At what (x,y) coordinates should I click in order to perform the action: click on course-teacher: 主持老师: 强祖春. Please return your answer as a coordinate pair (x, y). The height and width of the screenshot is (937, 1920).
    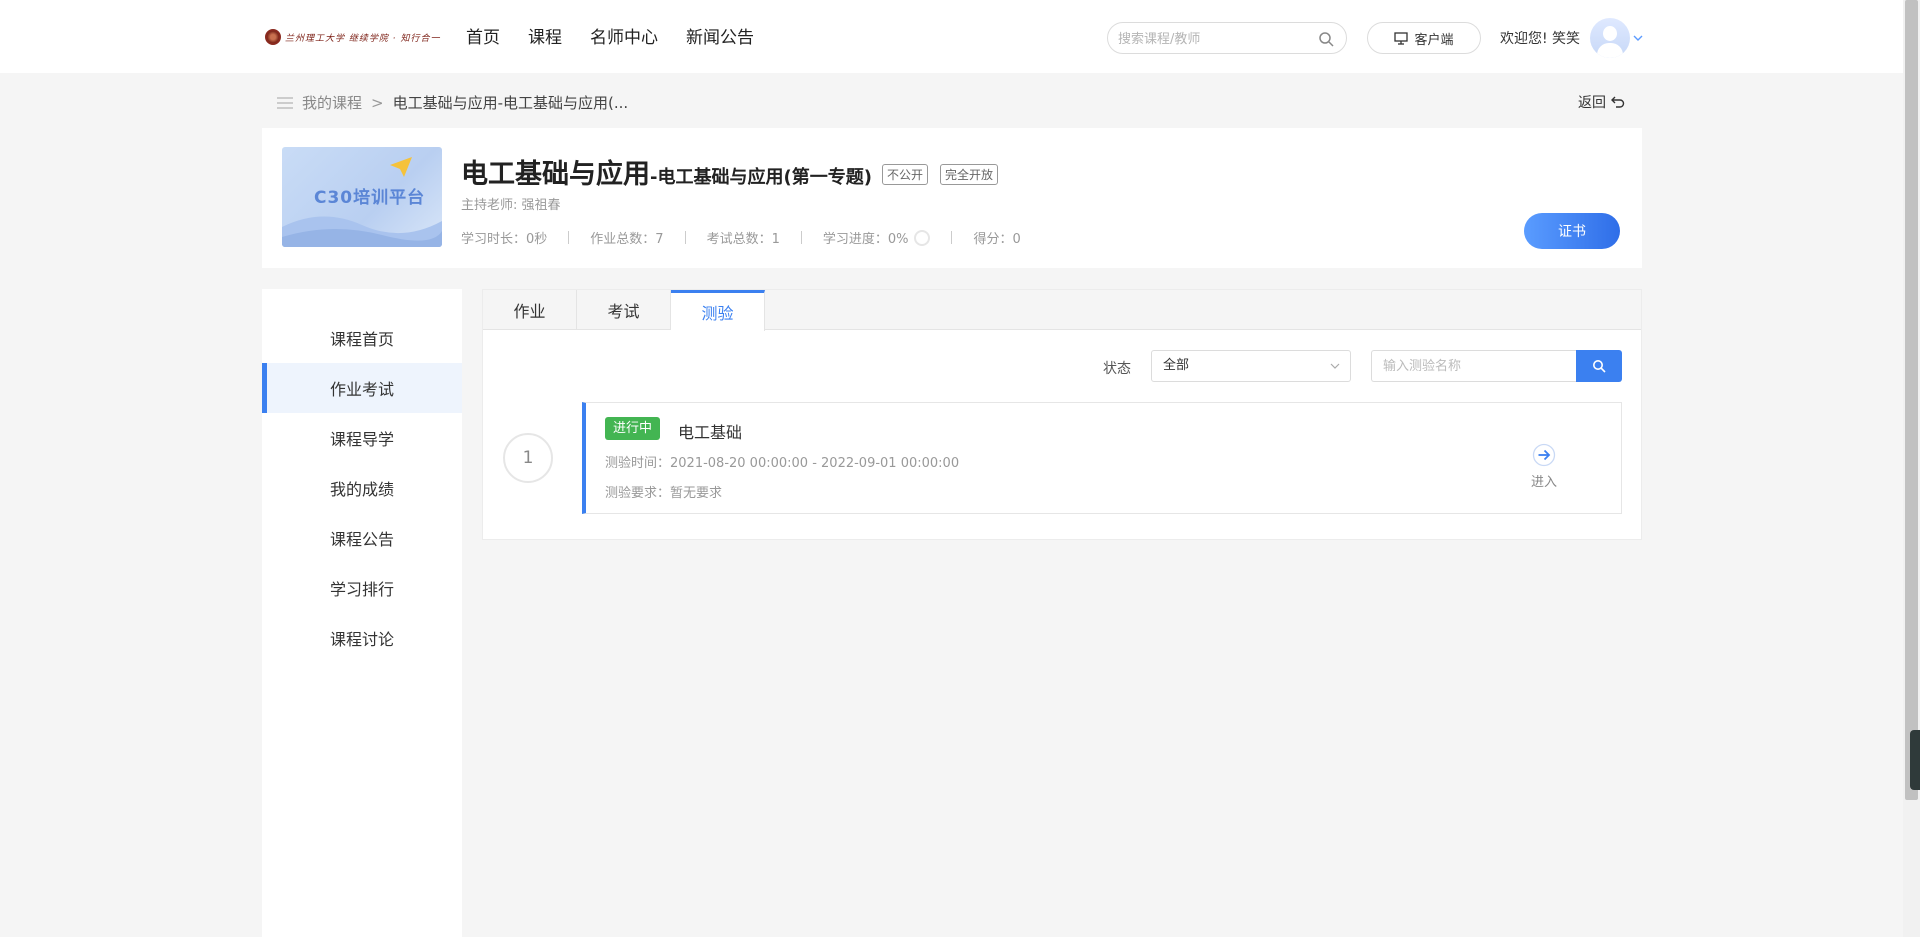
    Looking at the image, I should click on (511, 205).